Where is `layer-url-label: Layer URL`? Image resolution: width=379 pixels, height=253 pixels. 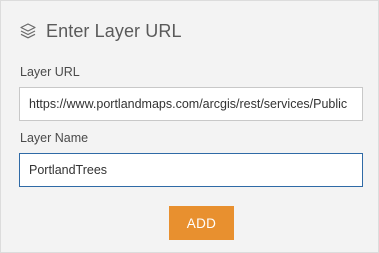 layer-url-label: Layer URL is located at coordinates (50, 72).